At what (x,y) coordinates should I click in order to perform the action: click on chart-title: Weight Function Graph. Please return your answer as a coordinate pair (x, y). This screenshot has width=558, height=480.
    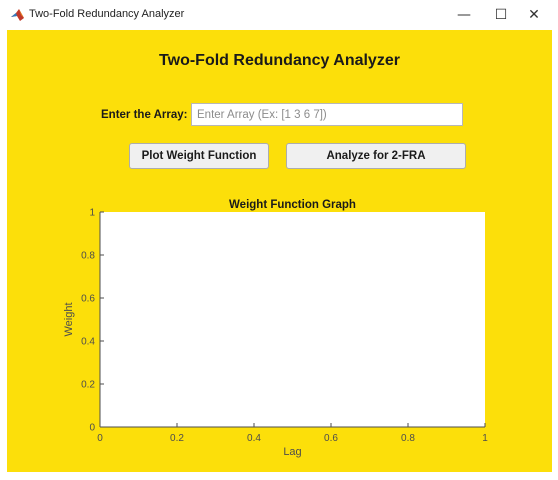
    Looking at the image, I should click on (292, 205).